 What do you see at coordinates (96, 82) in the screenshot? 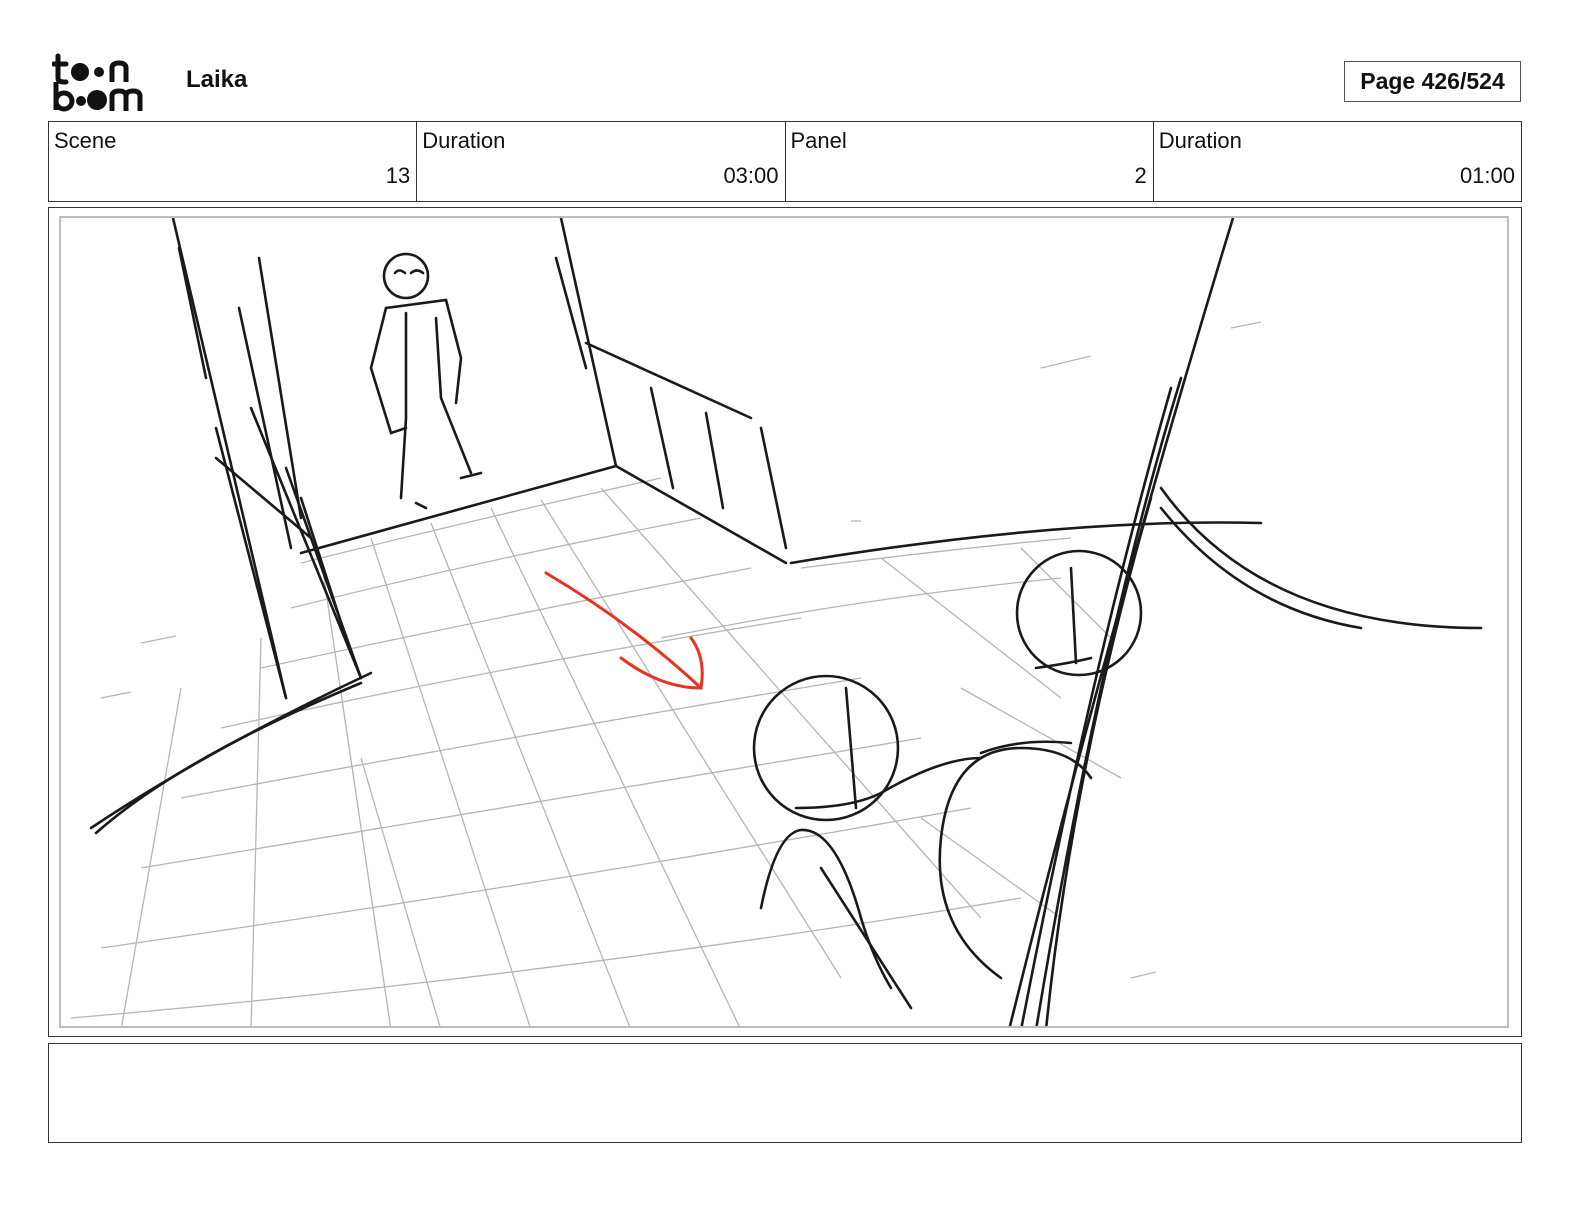
I see `toon-boom-logo-mark` at bounding box center [96, 82].